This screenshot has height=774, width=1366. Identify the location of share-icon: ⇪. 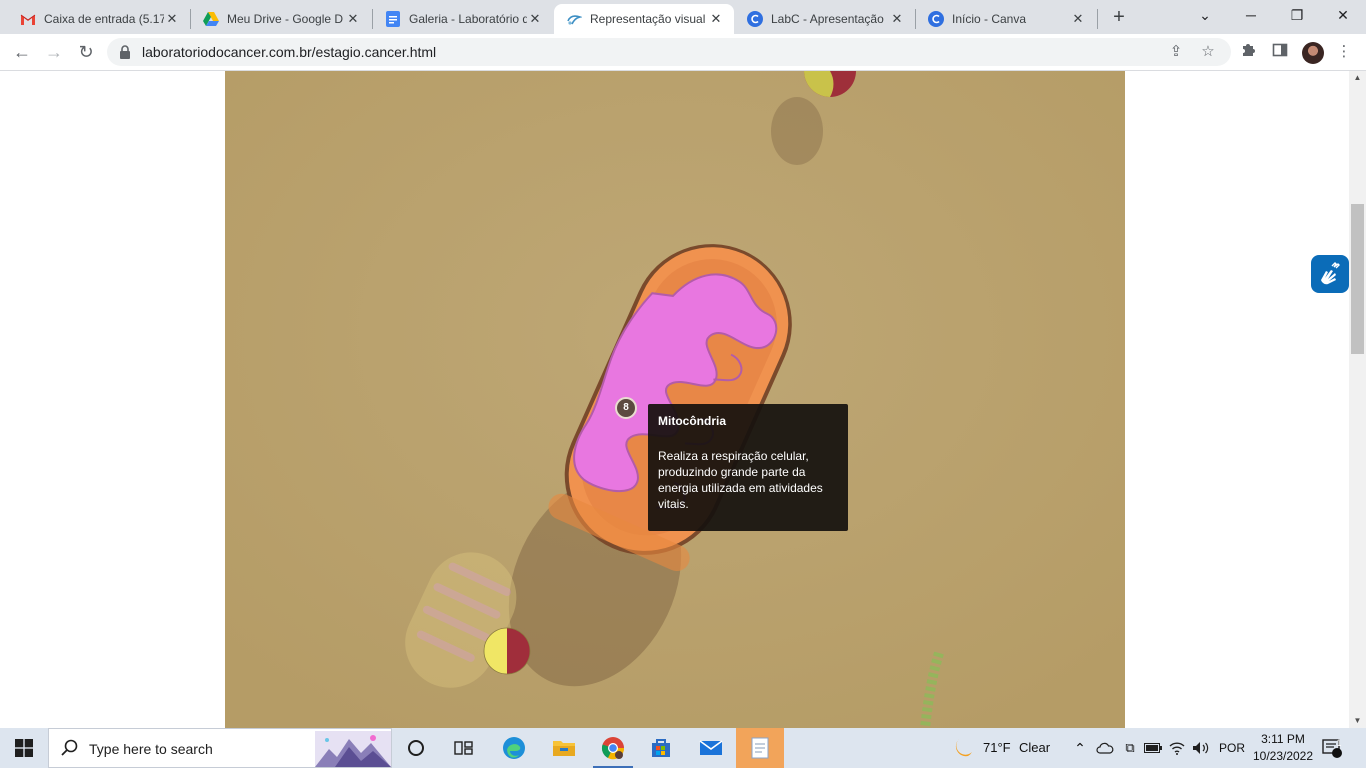
(1176, 52).